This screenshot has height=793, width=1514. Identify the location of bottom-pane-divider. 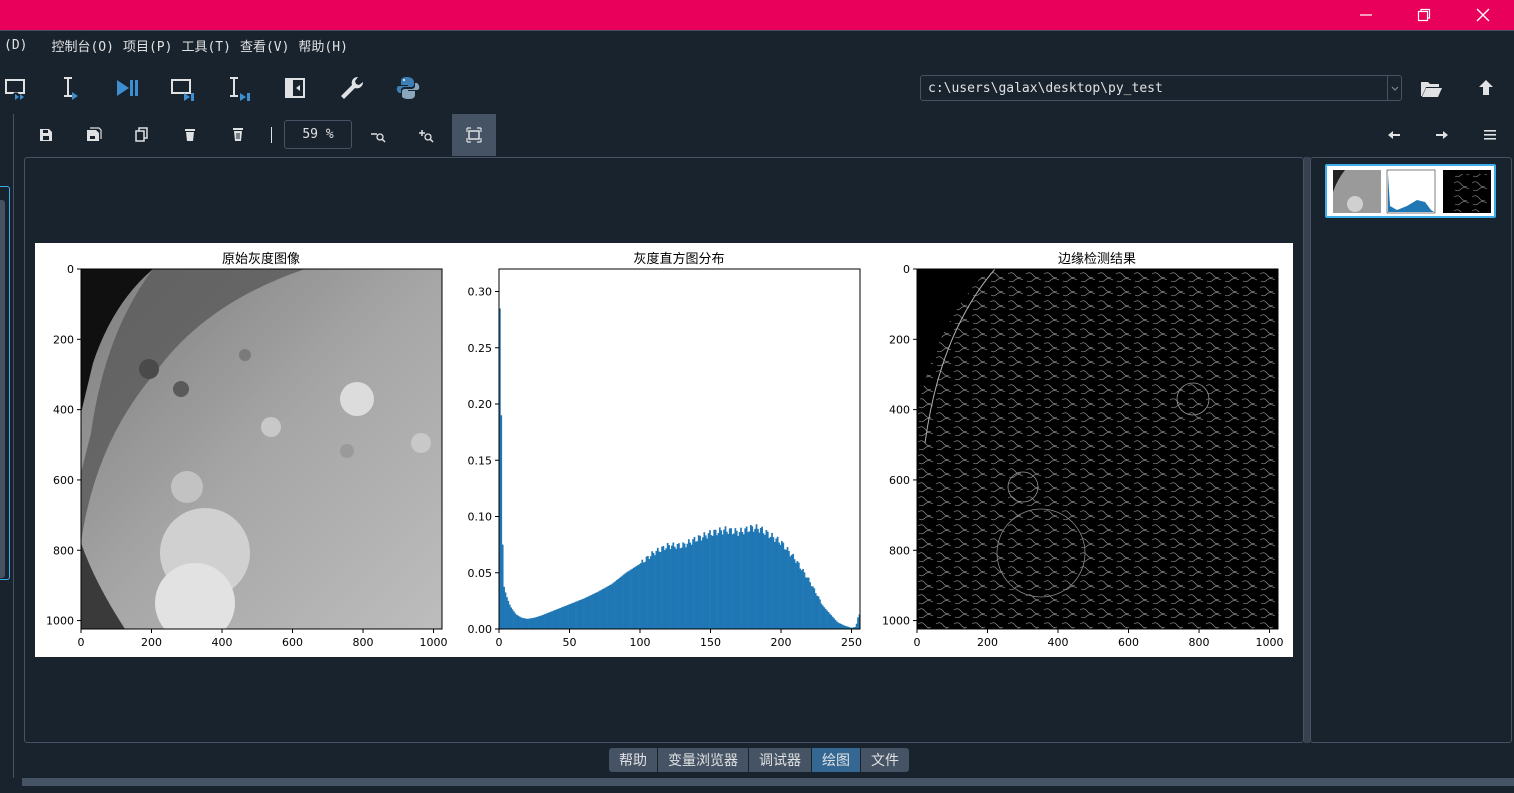
(768, 782).